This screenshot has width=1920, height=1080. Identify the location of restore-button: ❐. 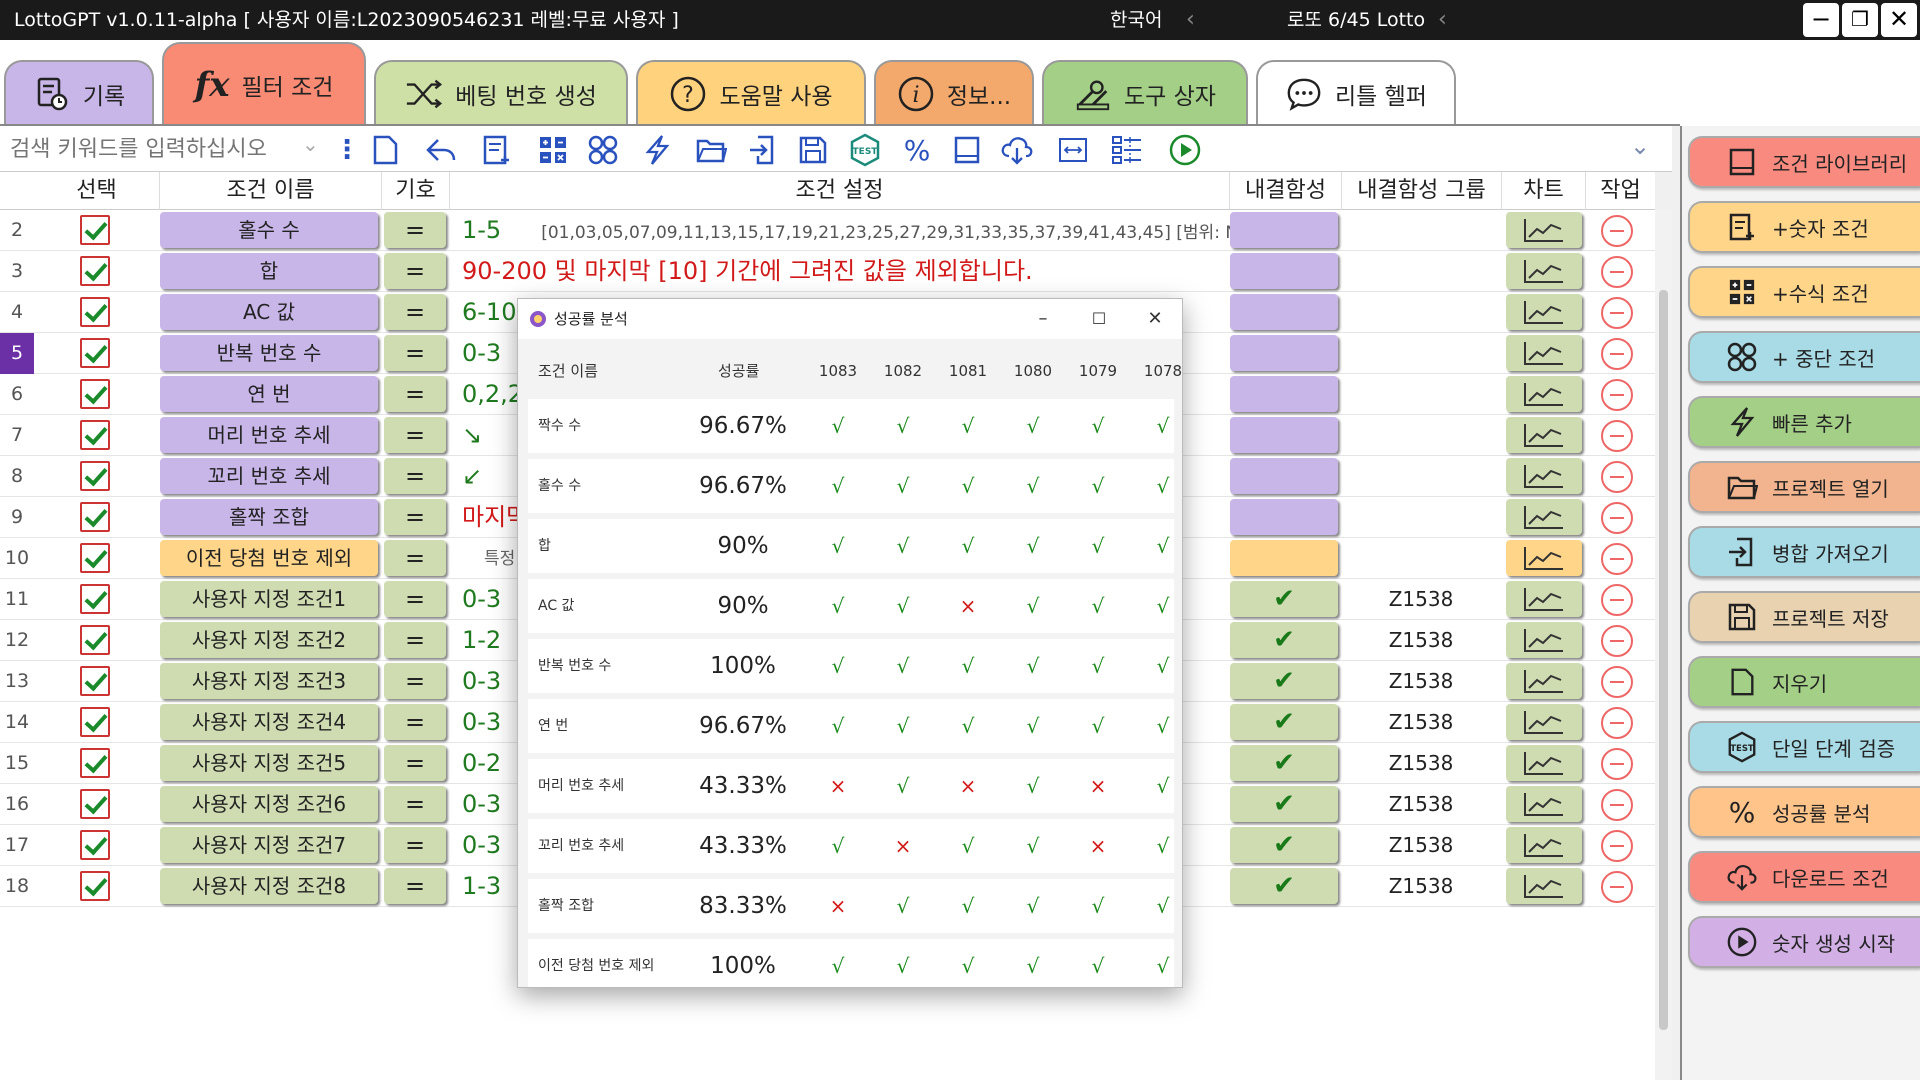
(1860, 20).